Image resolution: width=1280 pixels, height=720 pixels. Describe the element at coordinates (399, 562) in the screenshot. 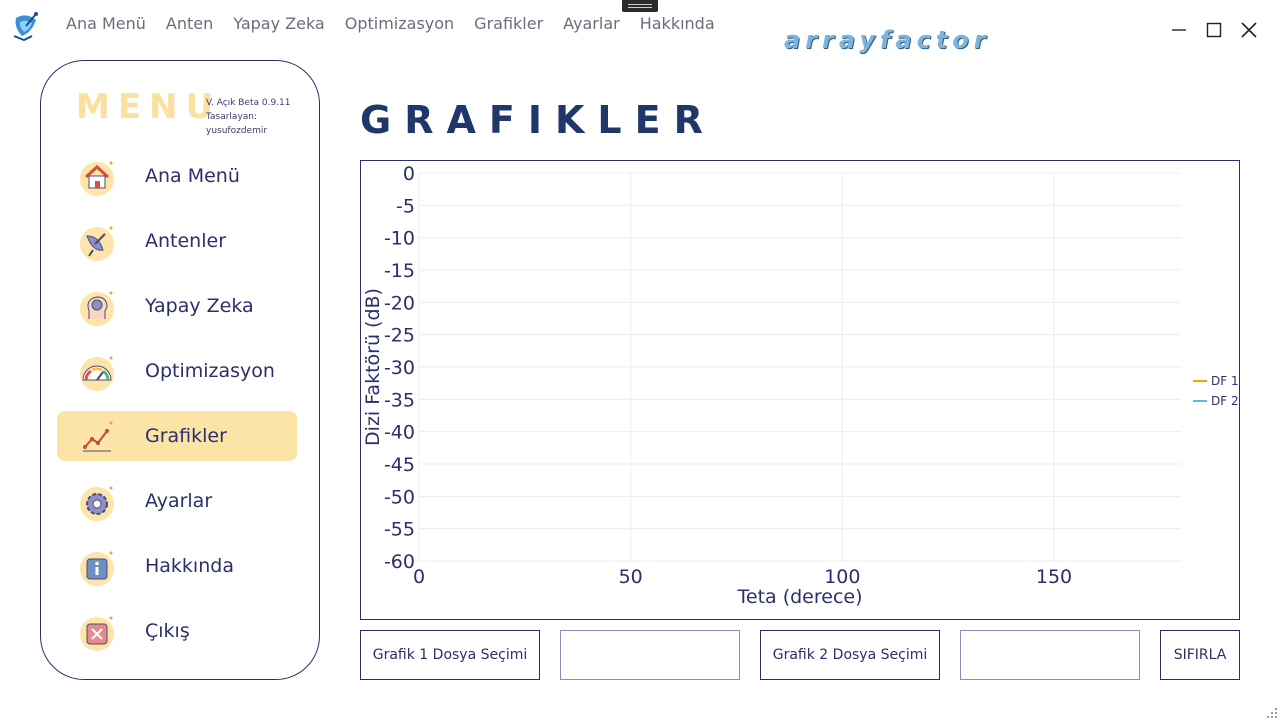

I see `y-tick-label: -60` at that location.